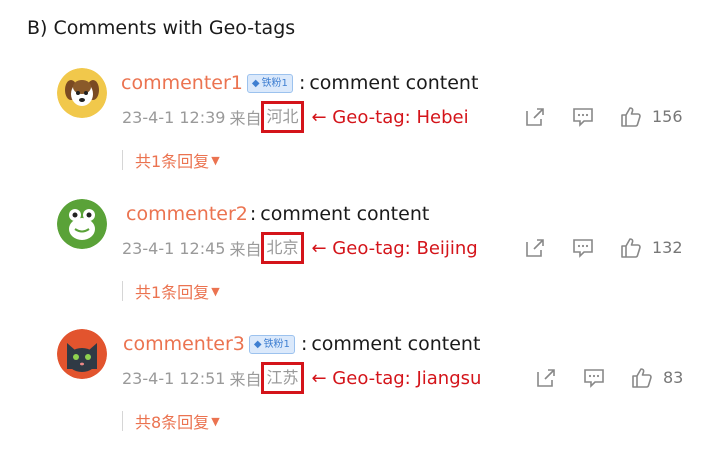  I want to click on timestamp: 23-4-1 12:39, so click(174, 117).